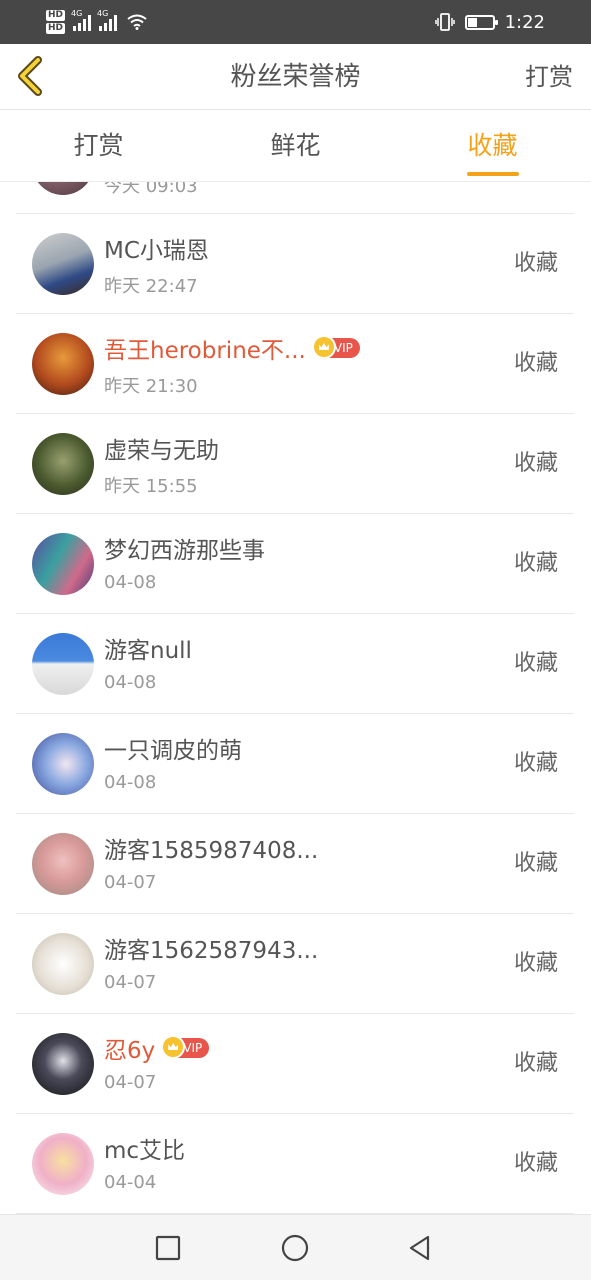  What do you see at coordinates (444, 22) in the screenshot?
I see `vibrate-icon` at bounding box center [444, 22].